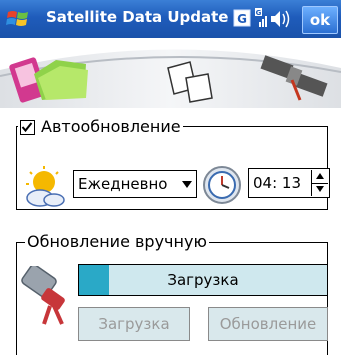 This screenshot has height=355, width=341. I want to click on frequency-value: Ежедневно, so click(123, 184).